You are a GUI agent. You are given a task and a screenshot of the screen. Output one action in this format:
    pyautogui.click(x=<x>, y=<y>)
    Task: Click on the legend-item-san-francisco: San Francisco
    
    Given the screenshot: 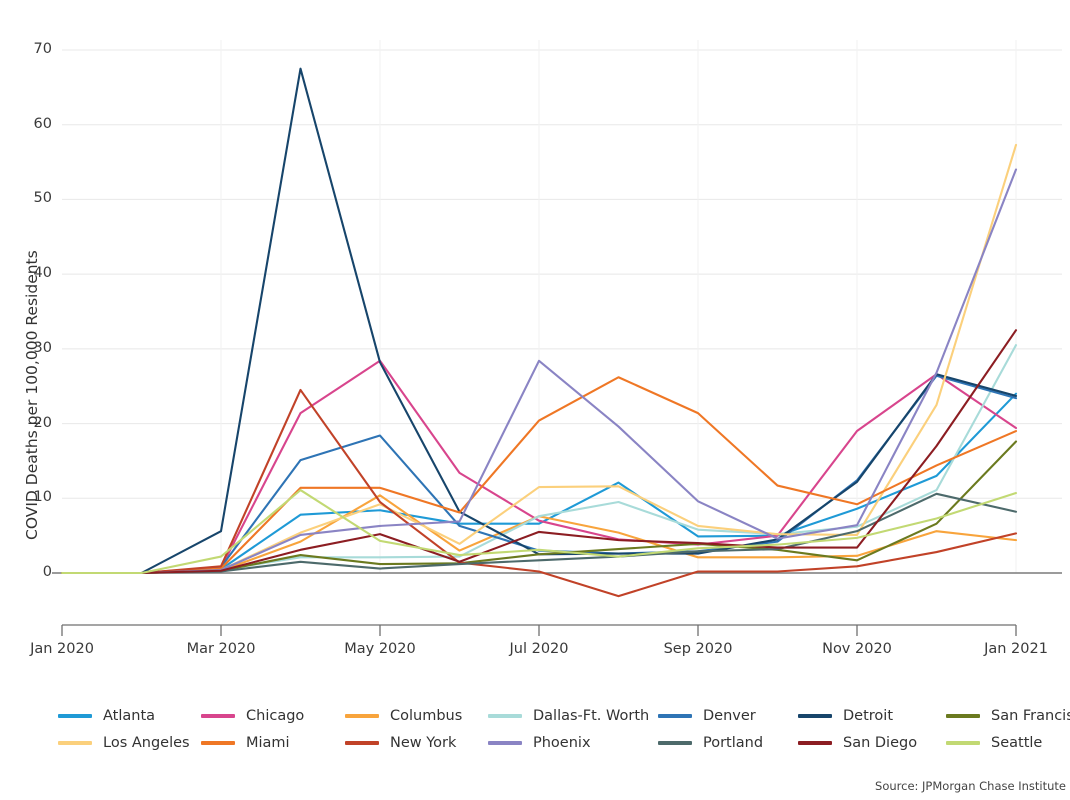 What is the action you would take?
    pyautogui.click(x=1008, y=716)
    